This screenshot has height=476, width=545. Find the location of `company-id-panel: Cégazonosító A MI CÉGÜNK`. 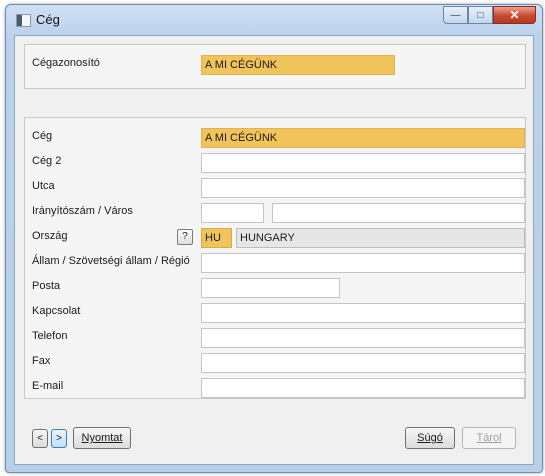

company-id-panel: Cégazonosító A MI CÉGÜNK is located at coordinates (275, 66).